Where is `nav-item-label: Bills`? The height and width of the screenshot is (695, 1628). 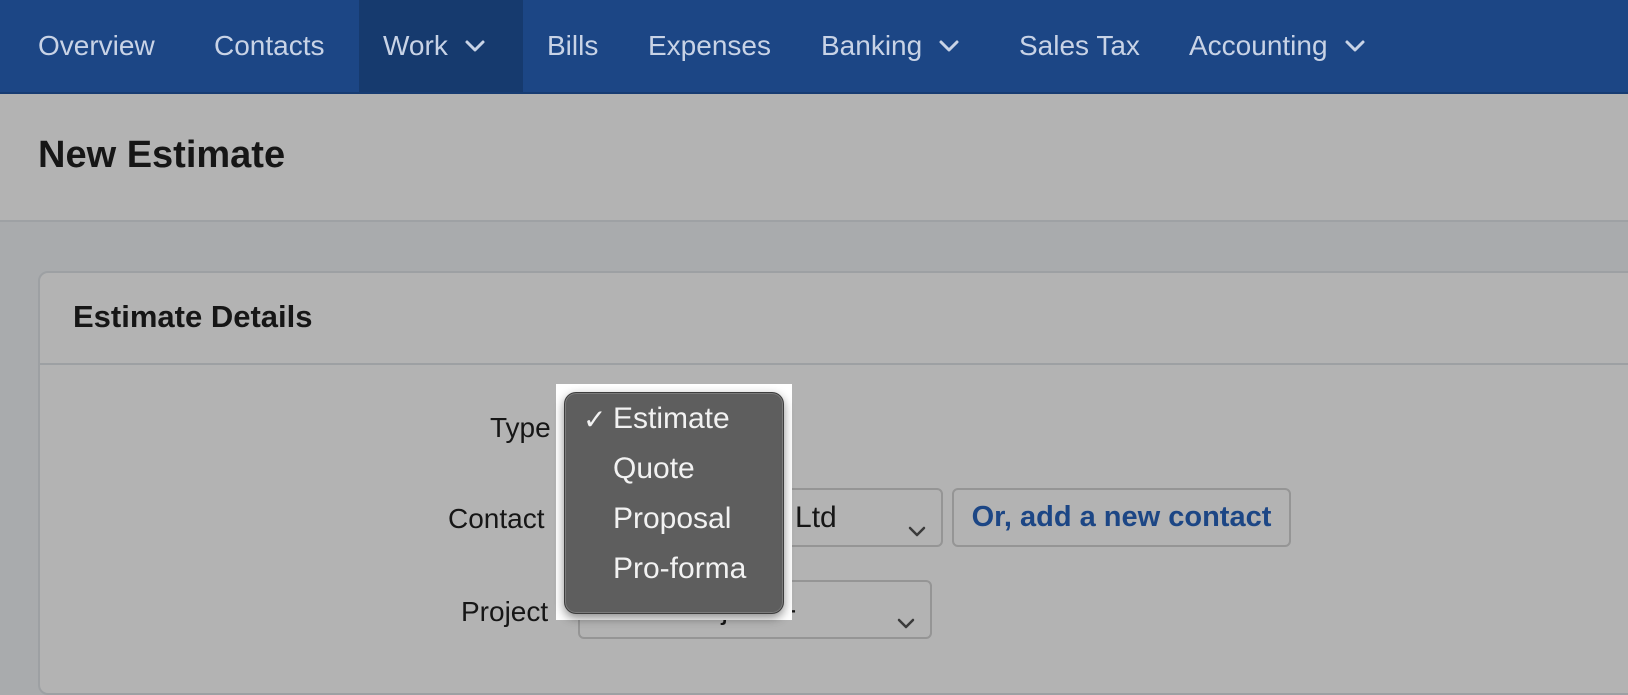
nav-item-label: Bills is located at coordinates (573, 45).